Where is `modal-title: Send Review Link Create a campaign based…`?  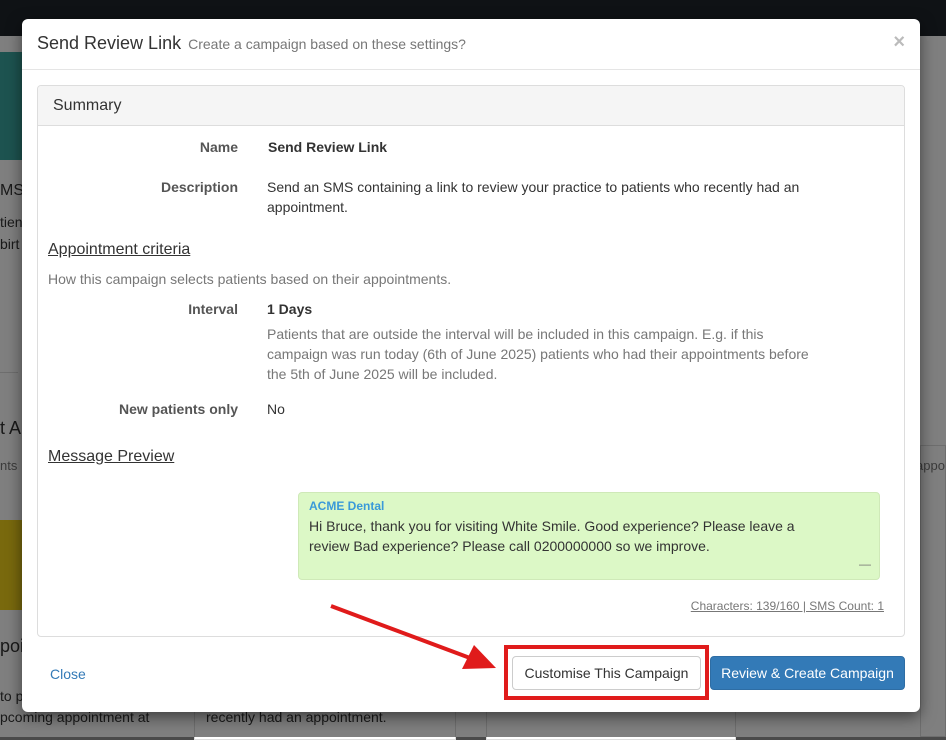 modal-title: Send Review Link Create a campaign based… is located at coordinates (251, 43).